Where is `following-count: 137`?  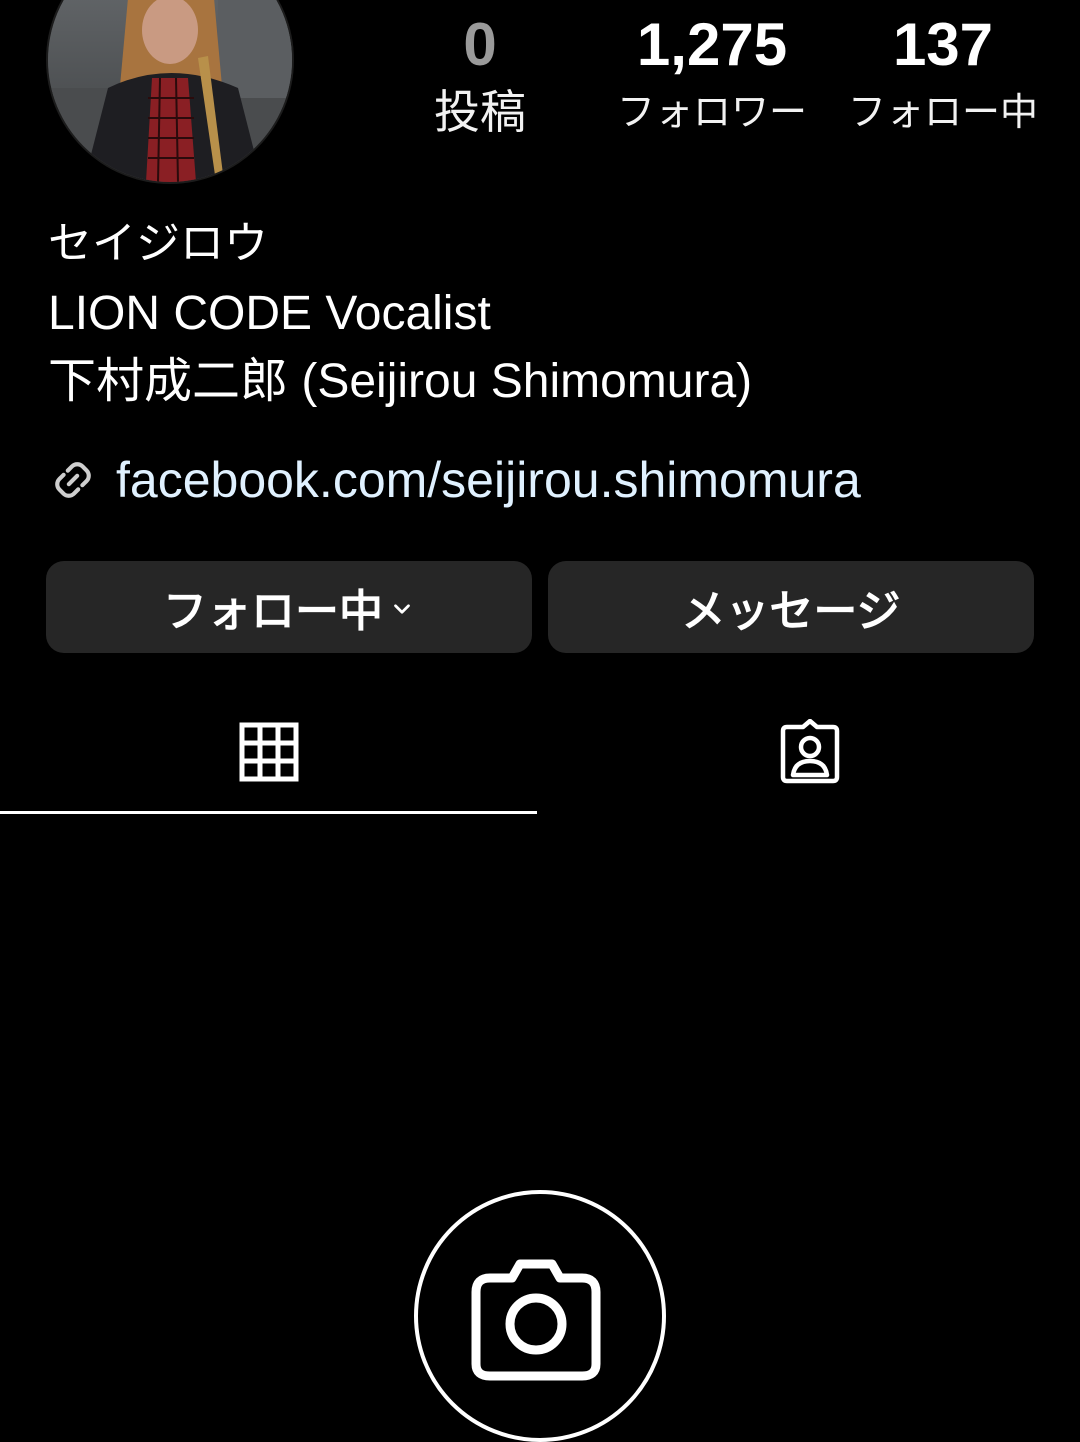 following-count: 137 is located at coordinates (943, 44).